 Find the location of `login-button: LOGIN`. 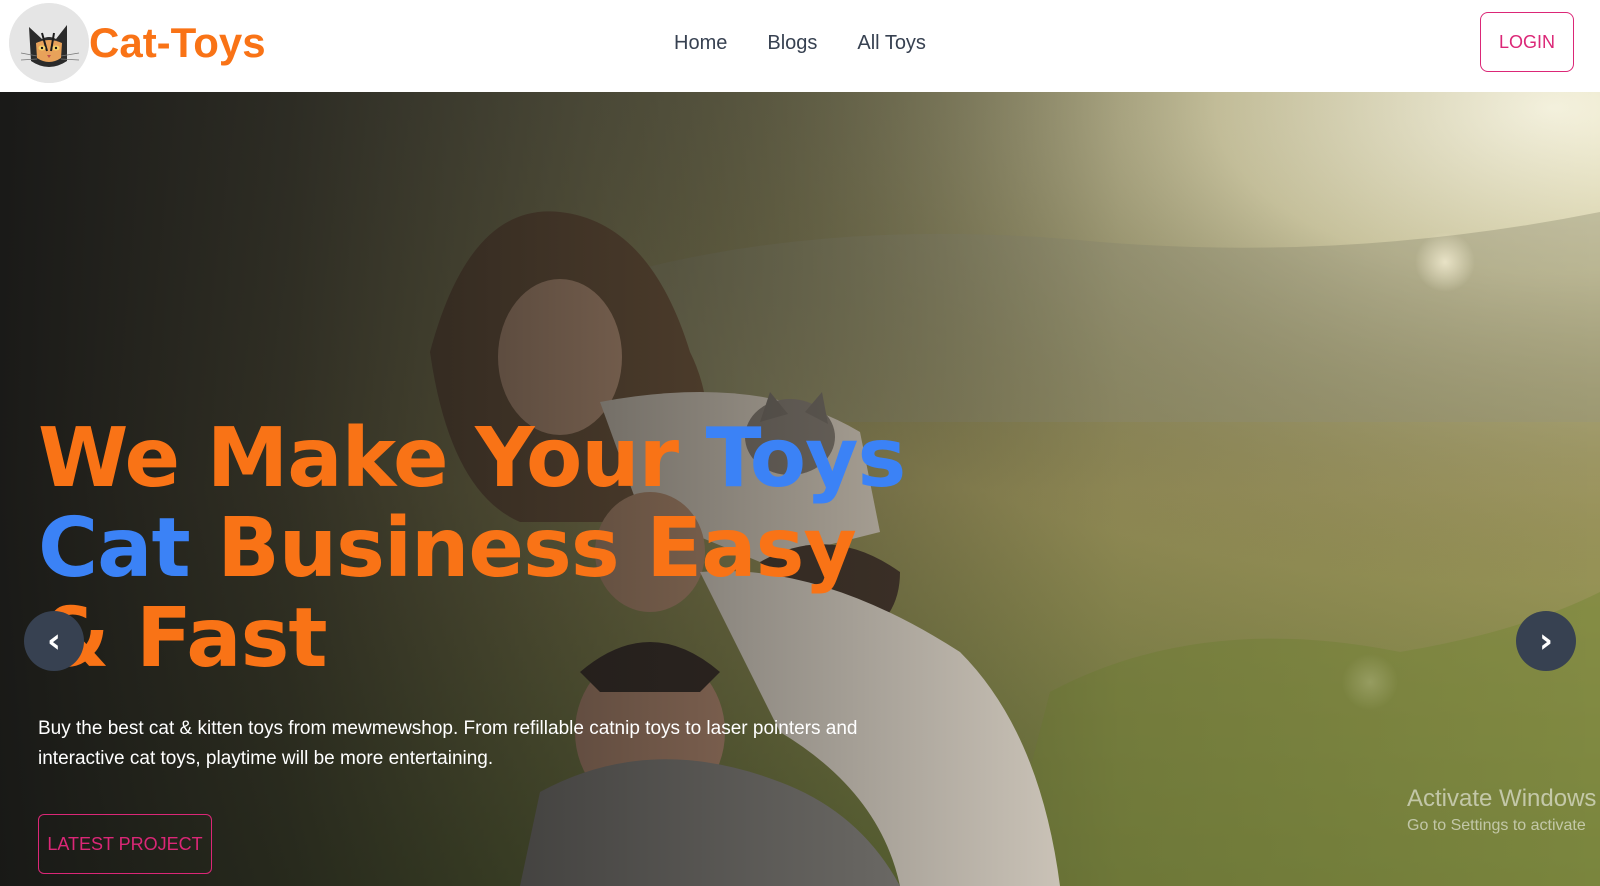

login-button: LOGIN is located at coordinates (1527, 42).